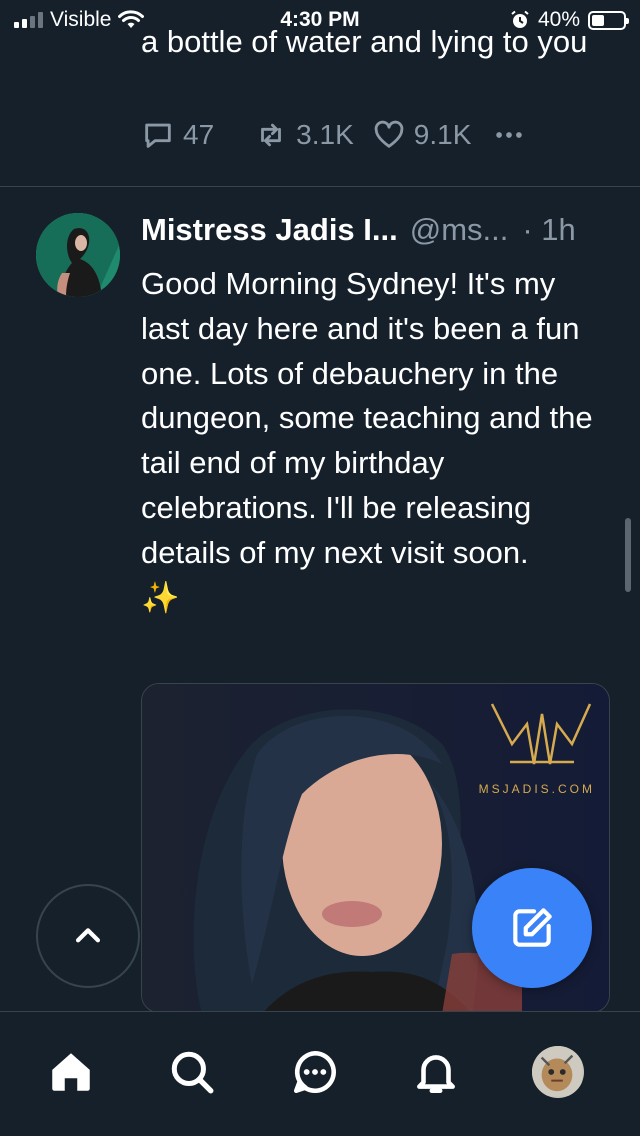  Describe the element at coordinates (325, 134) in the screenshot. I see `retweet-count: 3.1K` at that location.